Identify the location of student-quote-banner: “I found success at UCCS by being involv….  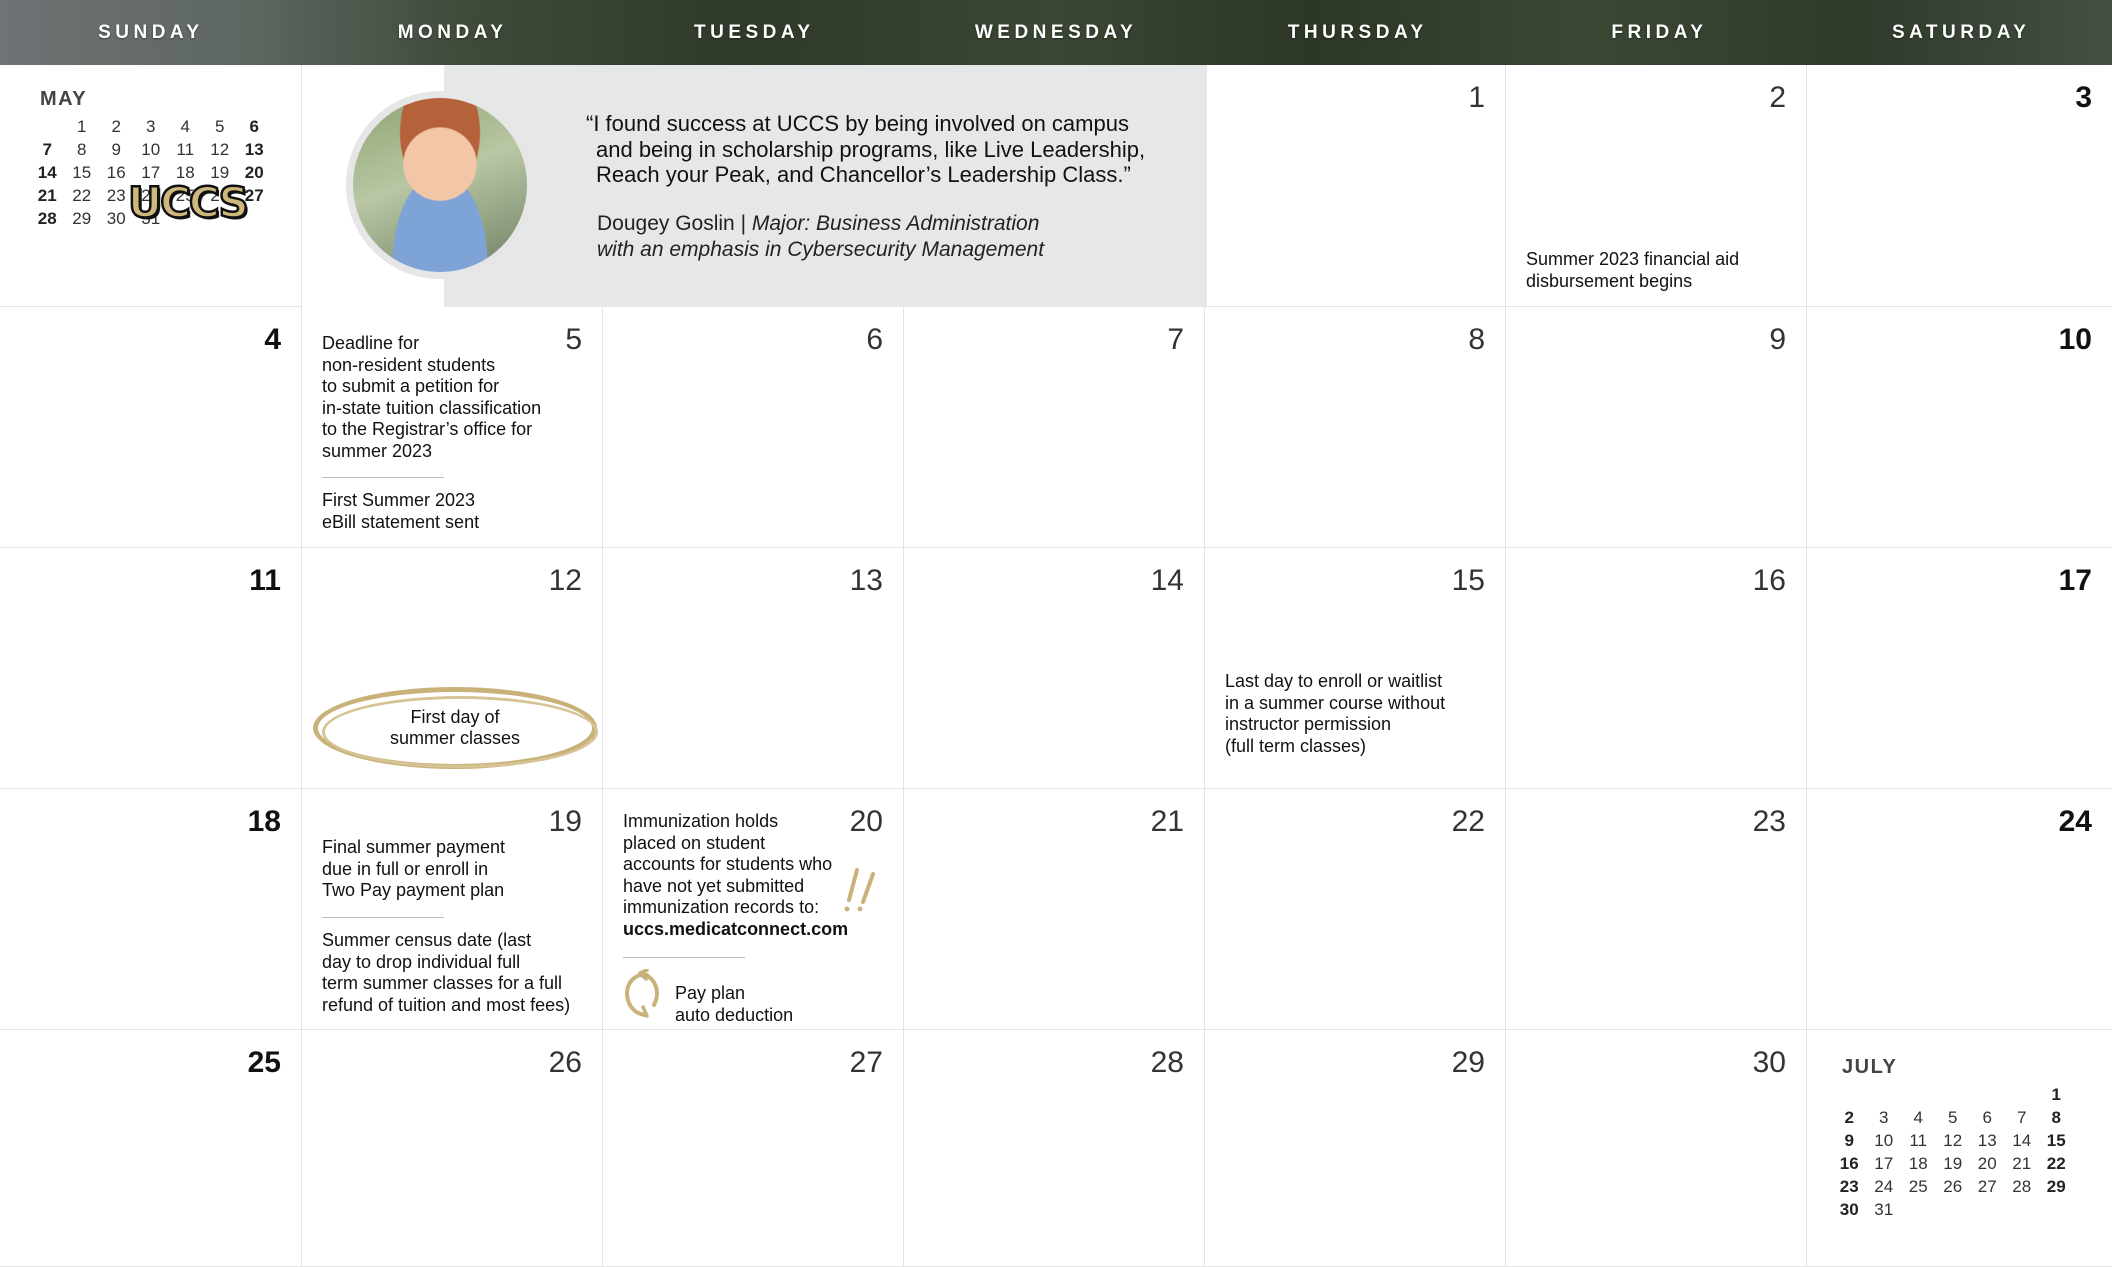
(754, 186).